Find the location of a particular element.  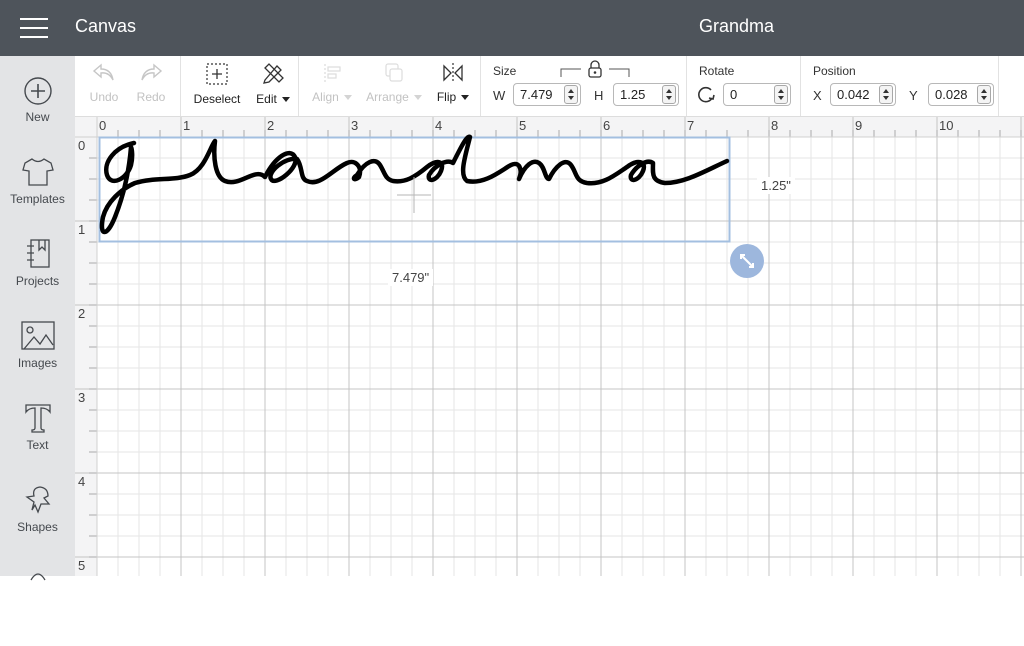

x-field is located at coordinates (863, 94).